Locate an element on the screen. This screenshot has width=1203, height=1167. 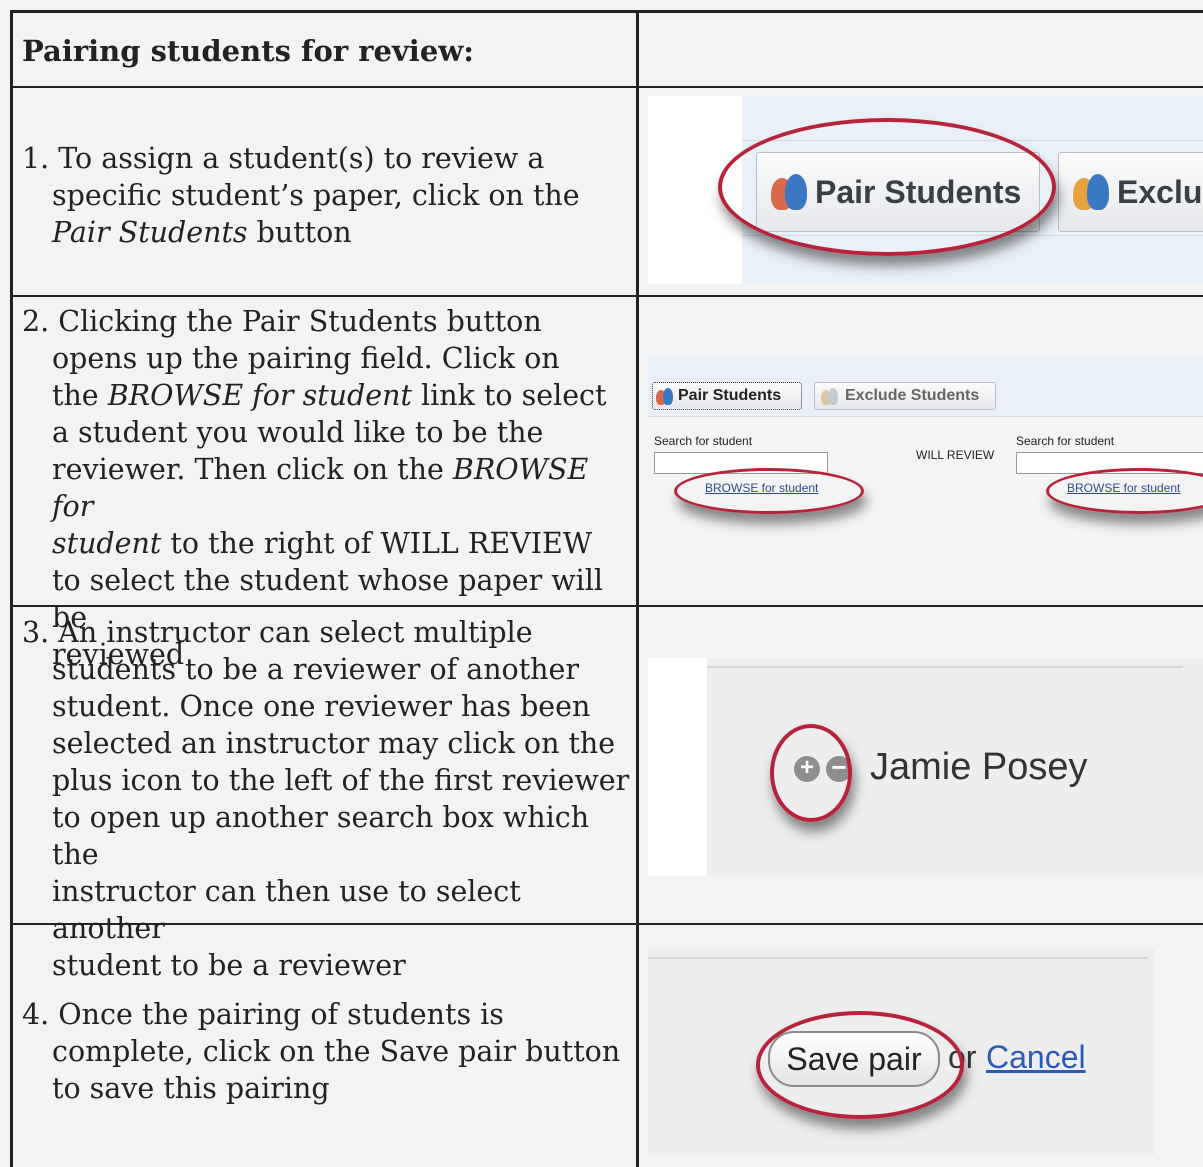
step-4-line-2: complete, click on the Save pair button is located at coordinates (336, 1051).